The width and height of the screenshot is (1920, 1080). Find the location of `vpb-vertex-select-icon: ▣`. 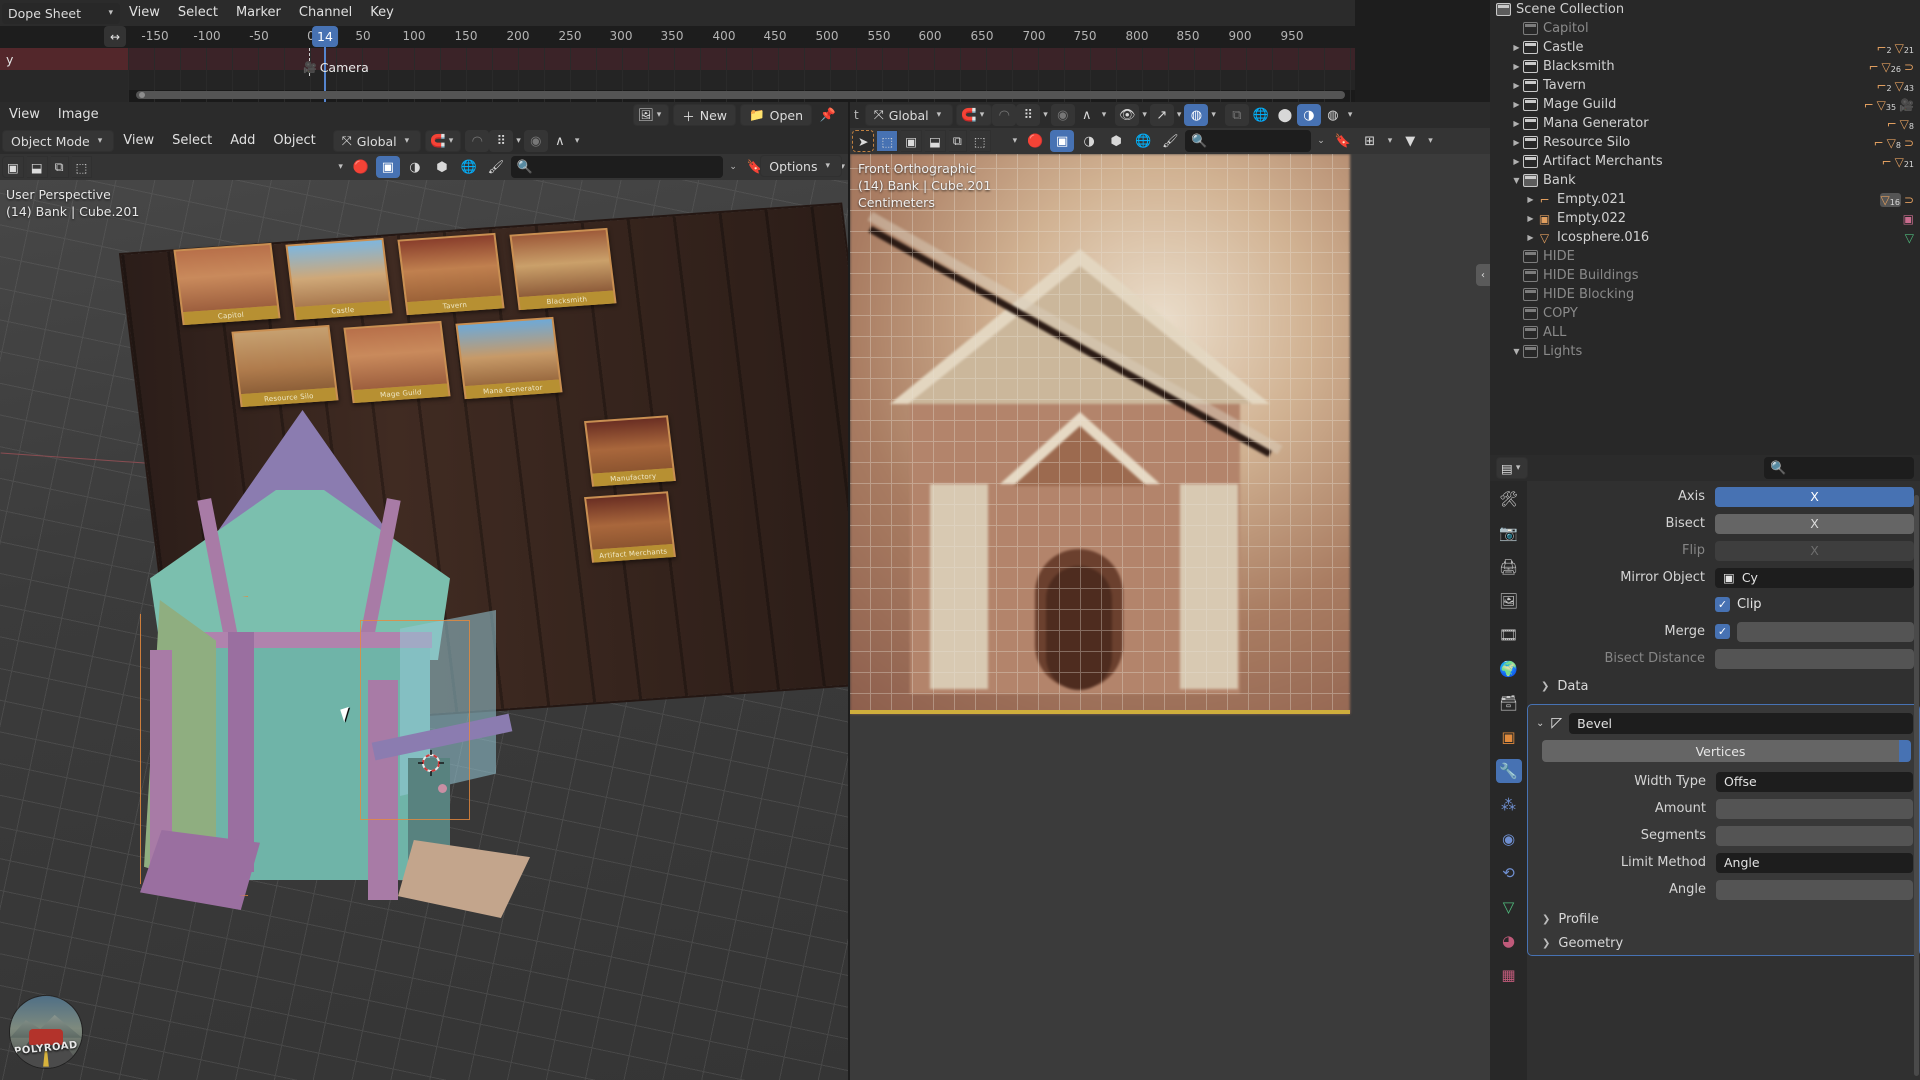

vpb-vertex-select-icon: ▣ is located at coordinates (1062, 141).